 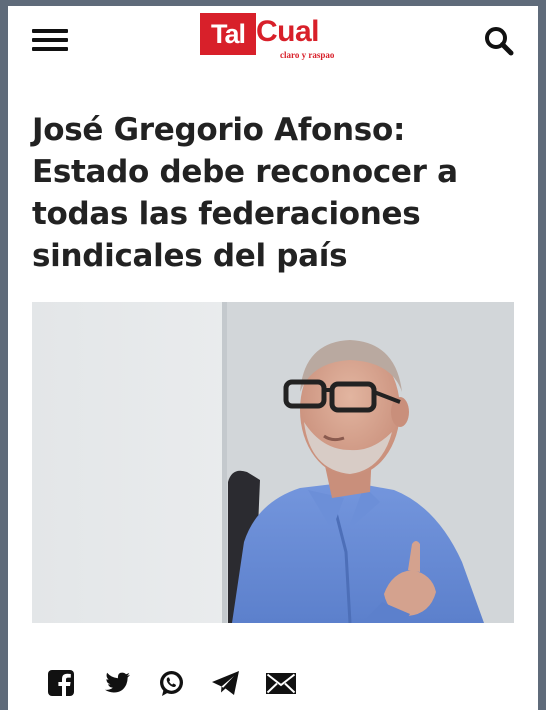 I want to click on whatsapp-icon, so click(x=171, y=683).